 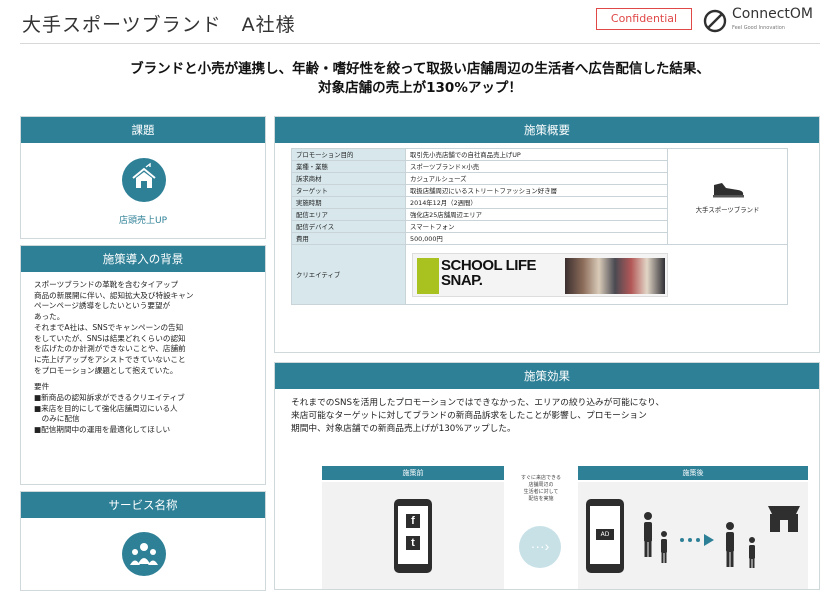 I want to click on background-line: ペーンページ誘導をしたいという要望が, so click(x=102, y=306).